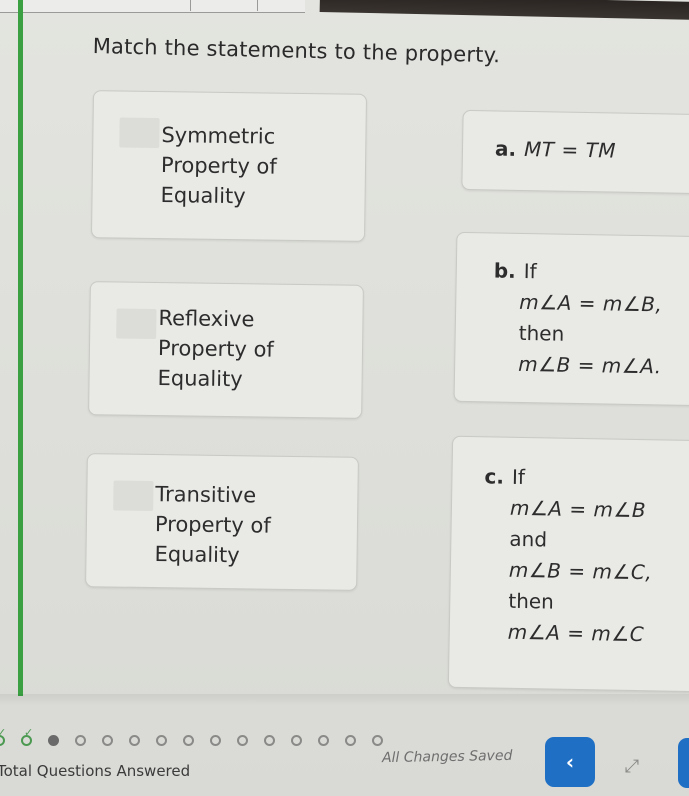  What do you see at coordinates (344, 700) in the screenshot?
I see `footer-divider` at bounding box center [344, 700].